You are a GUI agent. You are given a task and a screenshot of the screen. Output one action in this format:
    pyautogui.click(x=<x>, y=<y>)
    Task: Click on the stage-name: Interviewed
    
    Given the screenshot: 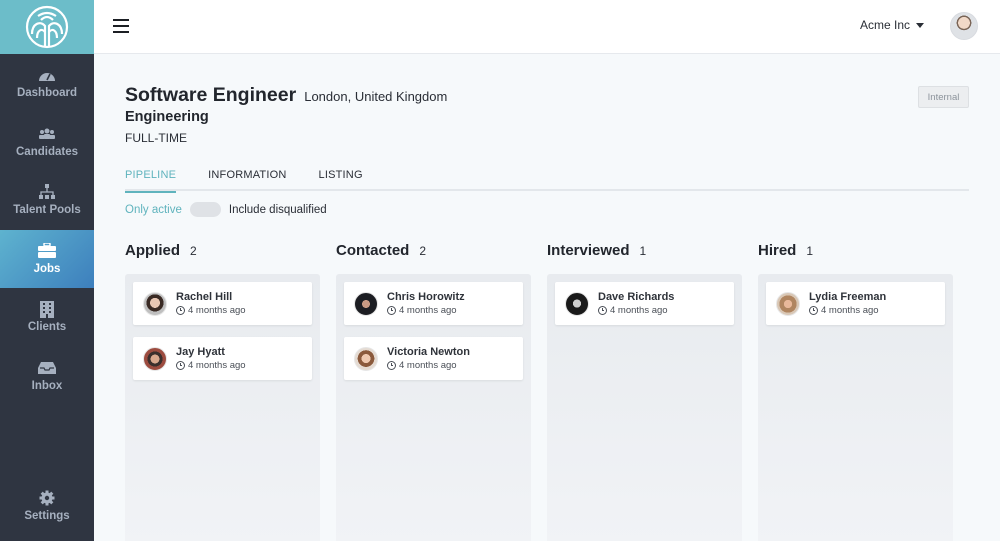 What is the action you would take?
    pyautogui.click(x=588, y=250)
    